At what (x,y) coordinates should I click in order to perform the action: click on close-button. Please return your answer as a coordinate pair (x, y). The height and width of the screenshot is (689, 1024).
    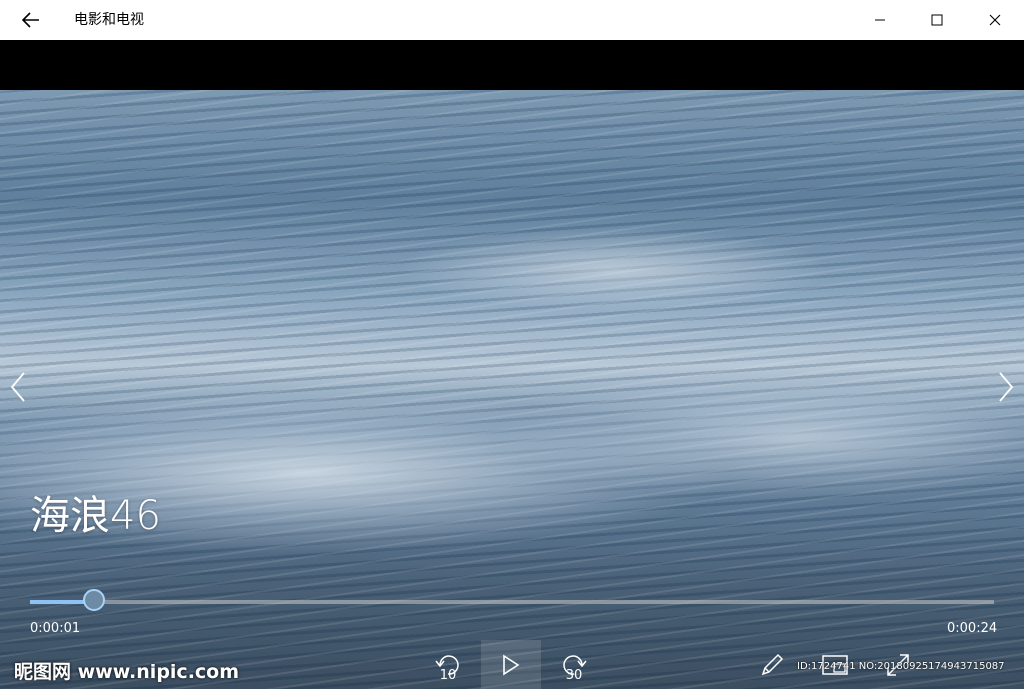
    Looking at the image, I should click on (995, 20).